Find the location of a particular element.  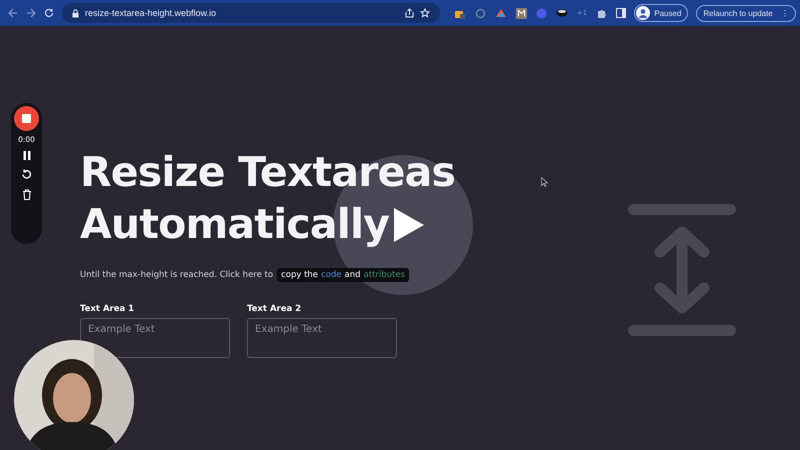

chip-text: copy the is located at coordinates (299, 275).